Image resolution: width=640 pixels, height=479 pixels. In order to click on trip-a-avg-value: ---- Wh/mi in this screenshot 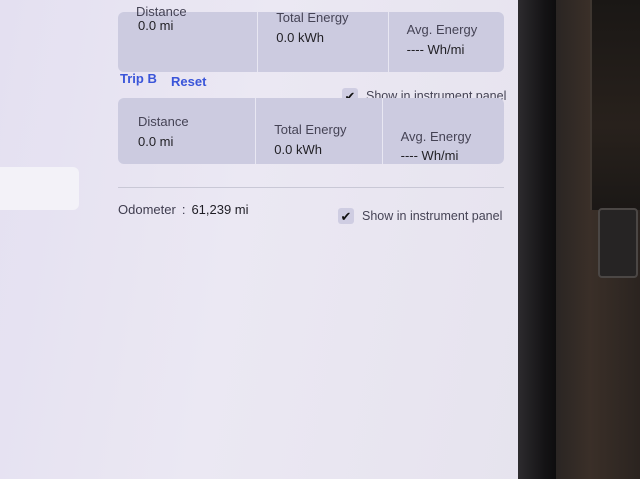, I will do `click(435, 49)`.